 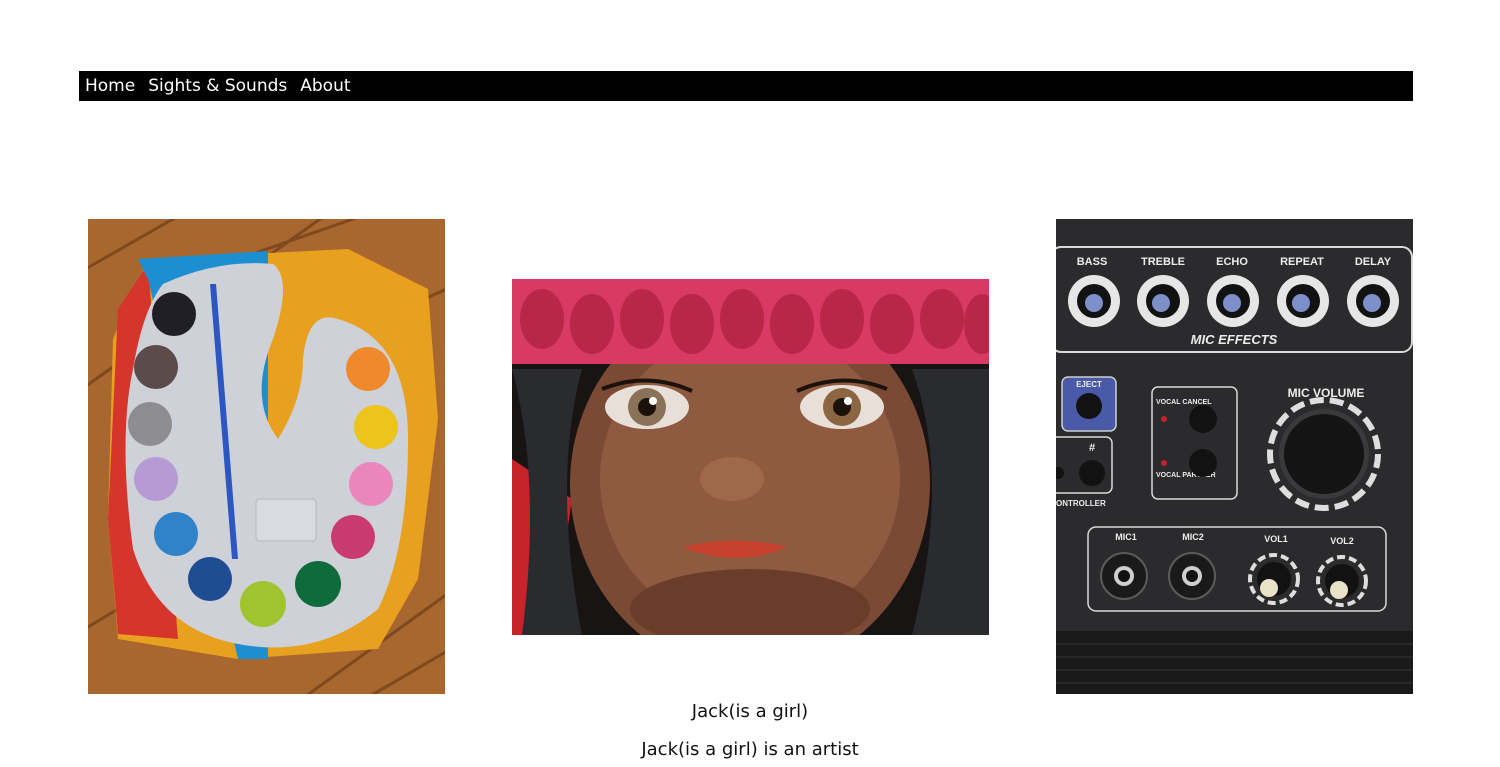 I want to click on eject-label: EJECT, so click(x=1089, y=384).